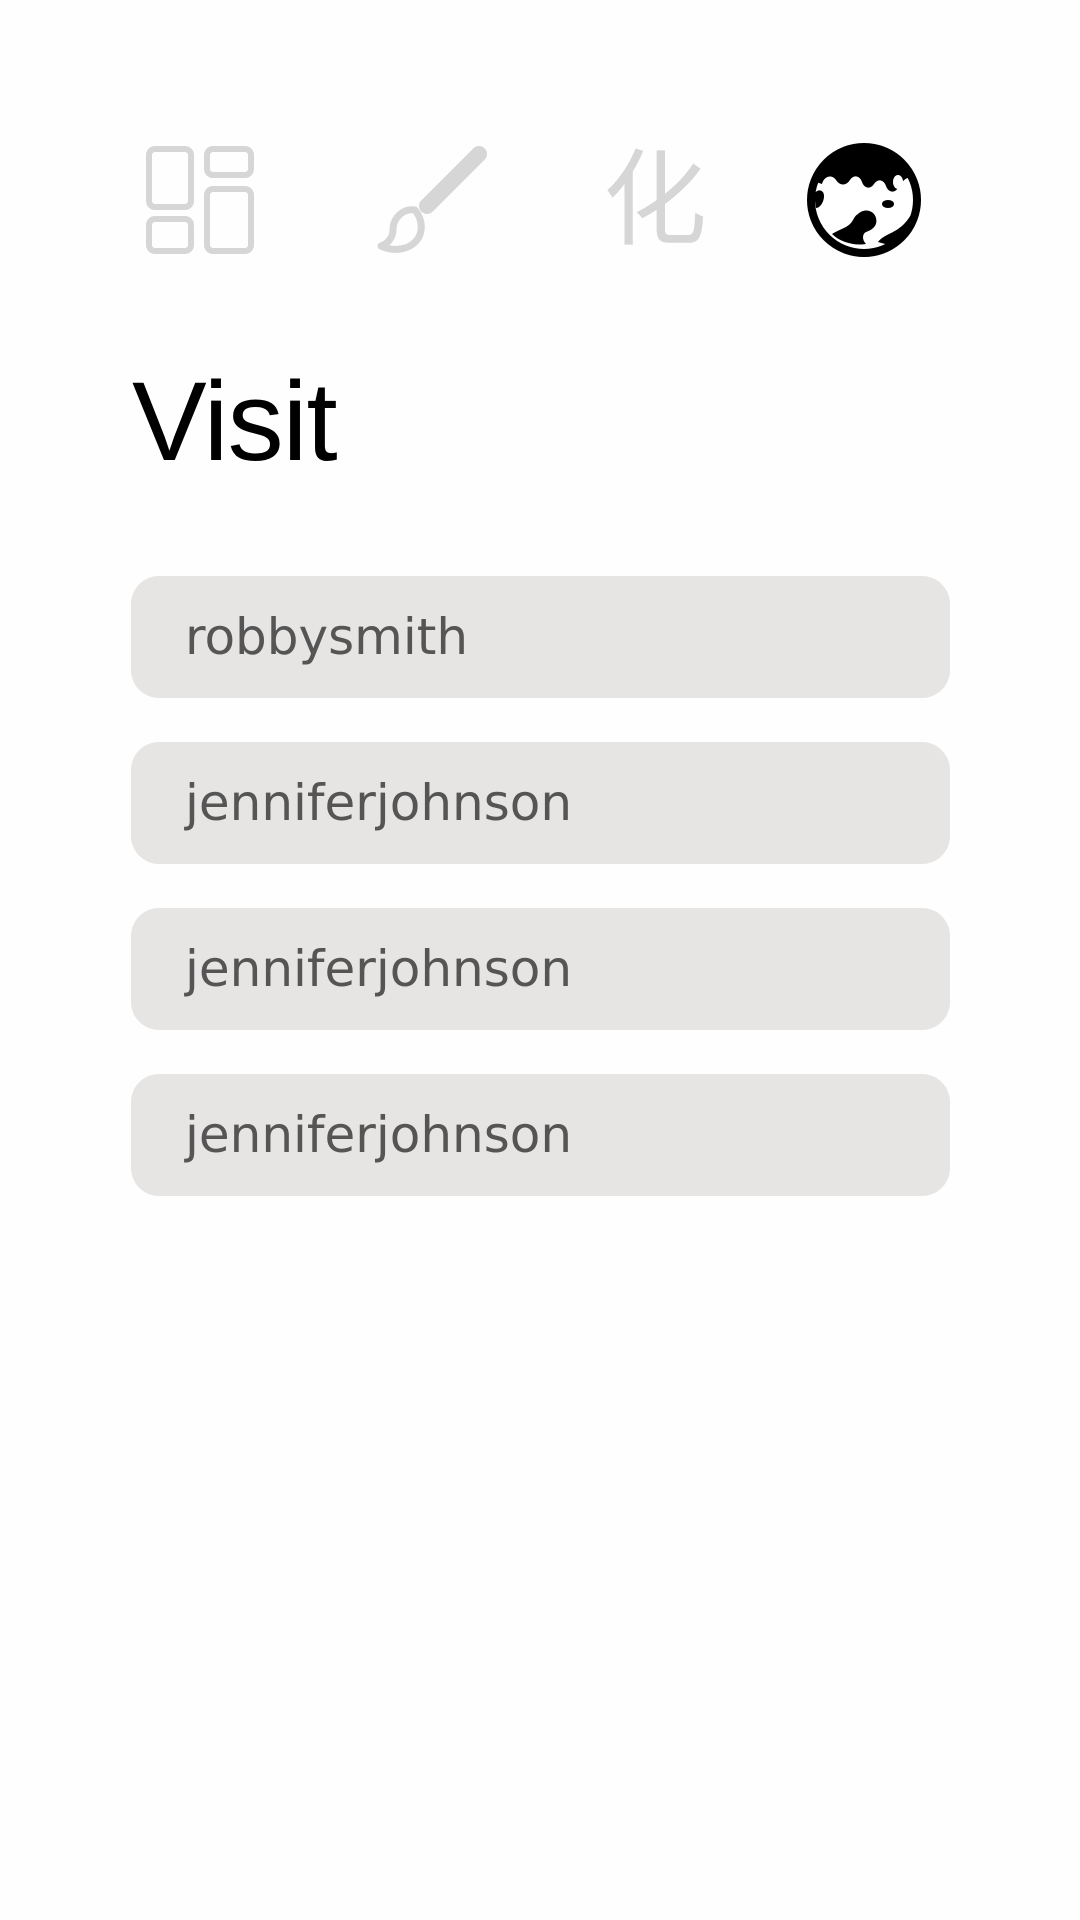 The width and height of the screenshot is (1080, 1920). Describe the element at coordinates (327, 637) in the screenshot. I see `visit-username: robbysmith` at that location.